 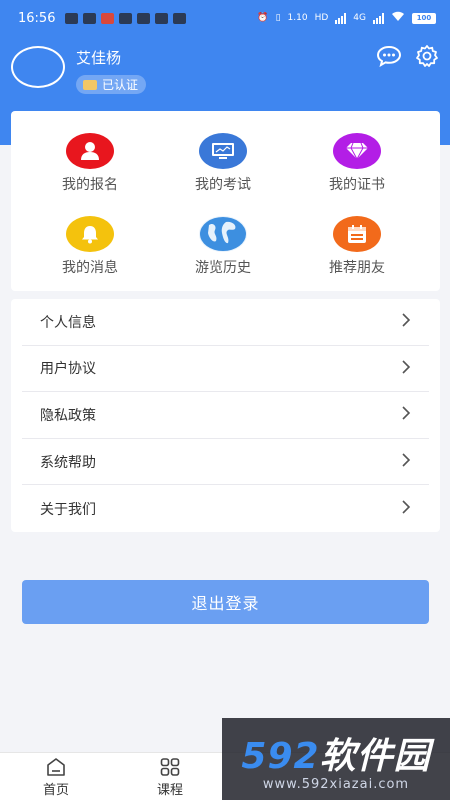 I want to click on menu-item-user-agreement: 用户协议, so click(x=225, y=369).